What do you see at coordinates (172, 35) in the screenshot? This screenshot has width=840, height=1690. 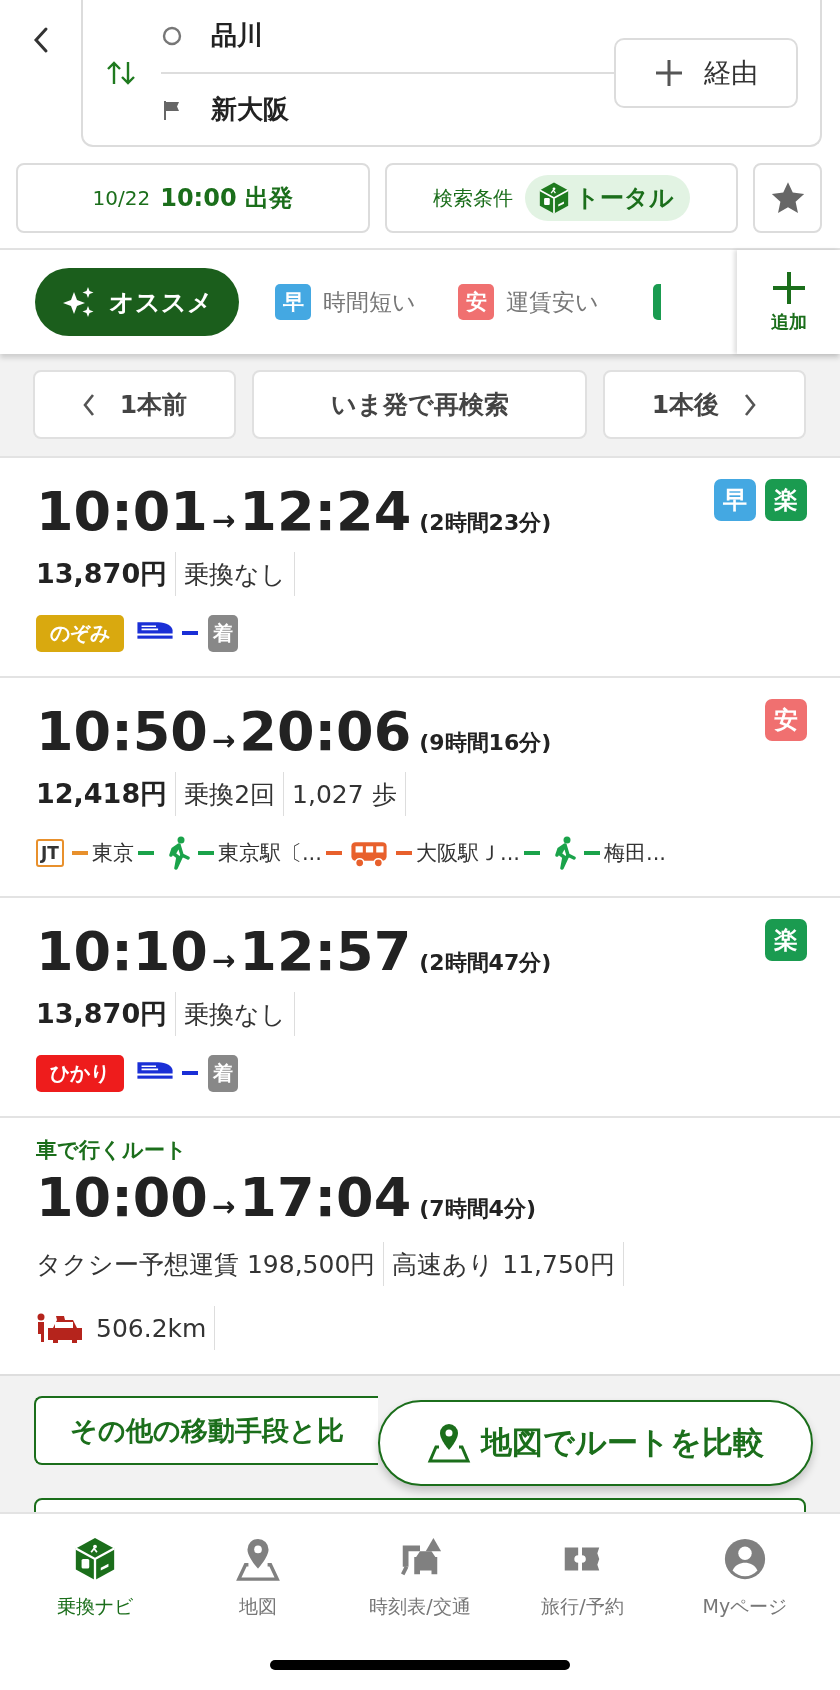 I see `circle-icon` at bounding box center [172, 35].